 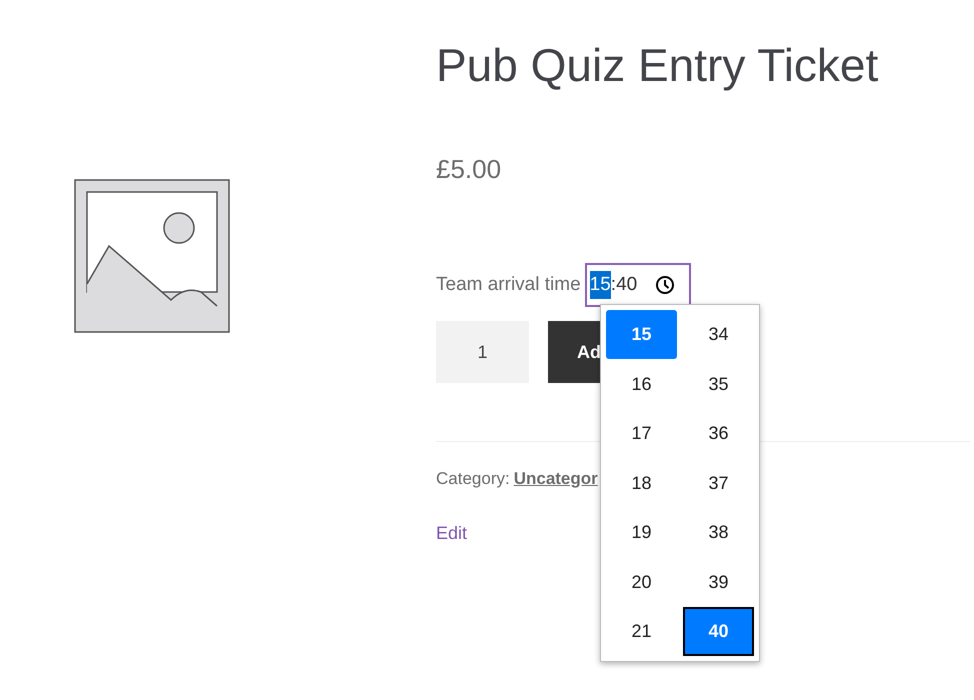 I want to click on category-label: Category:, so click(x=473, y=479).